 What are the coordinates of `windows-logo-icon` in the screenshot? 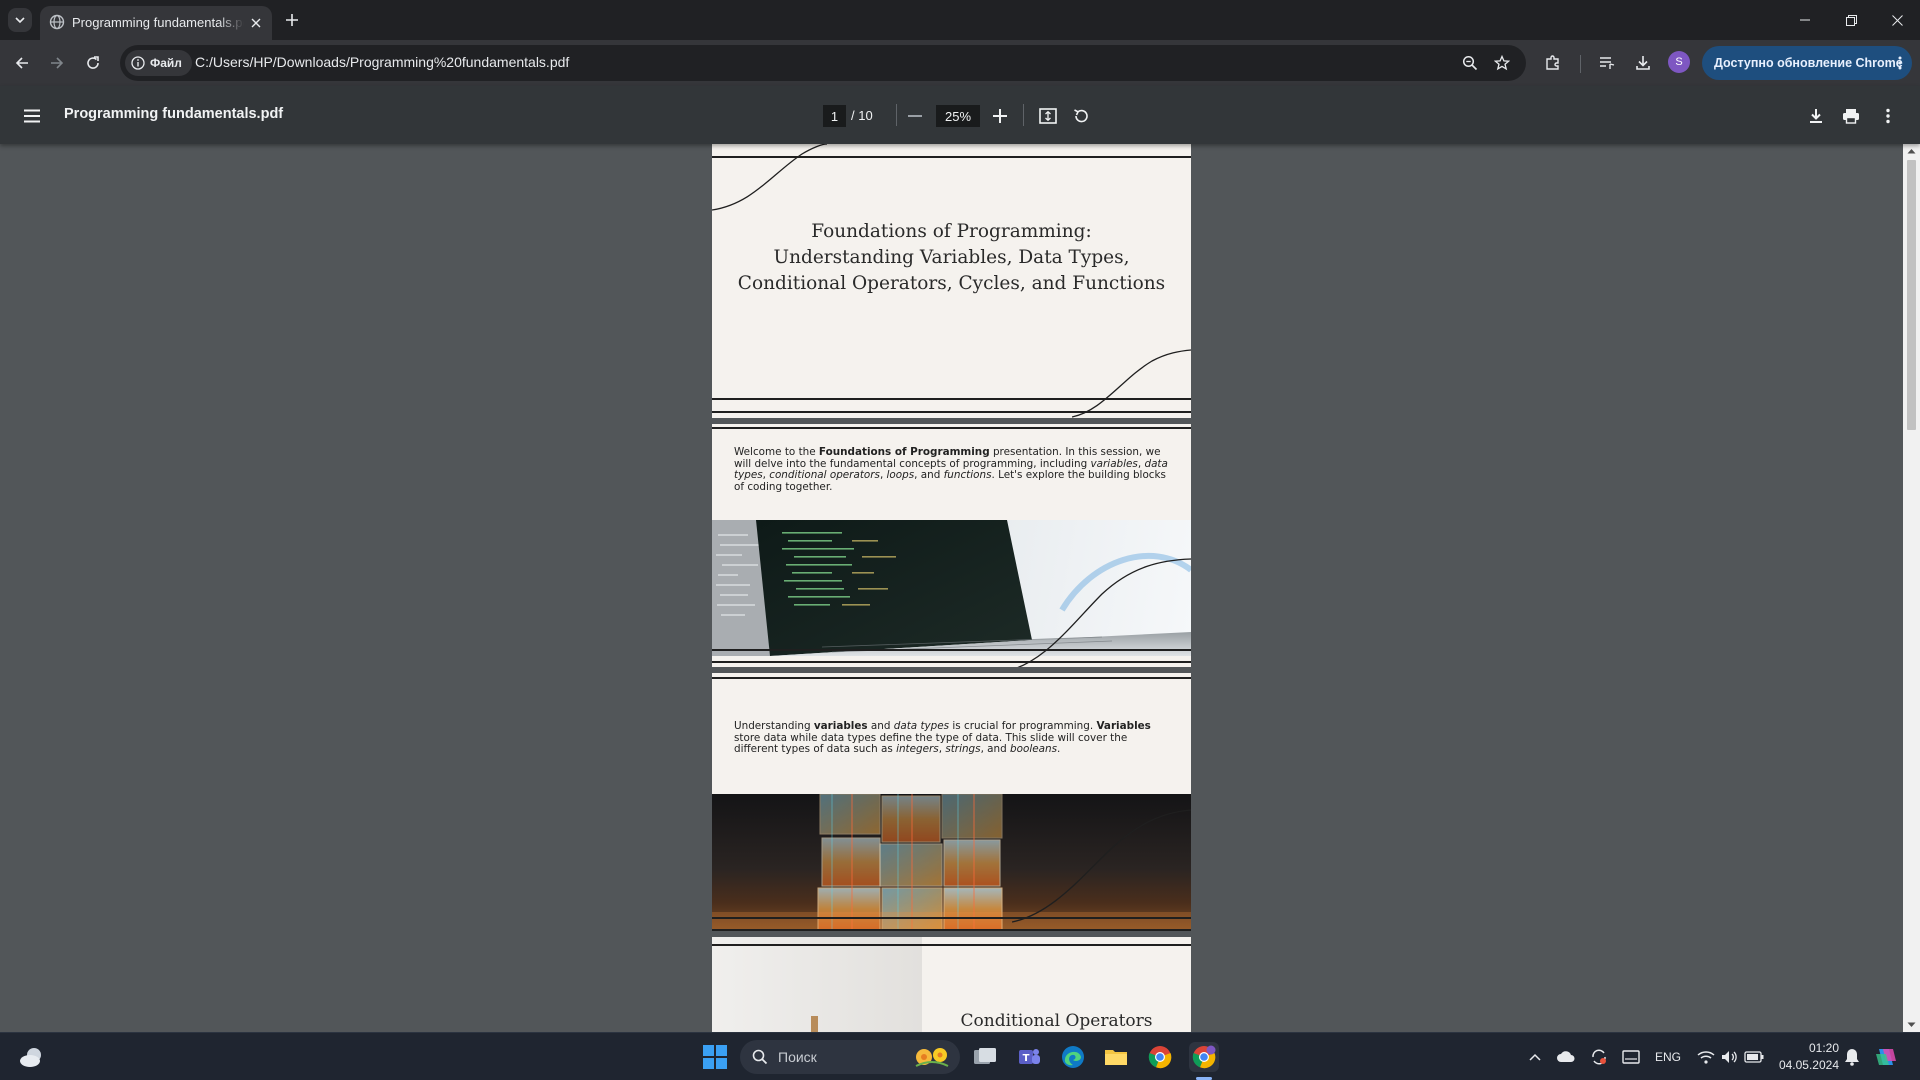 It's located at (715, 1057).